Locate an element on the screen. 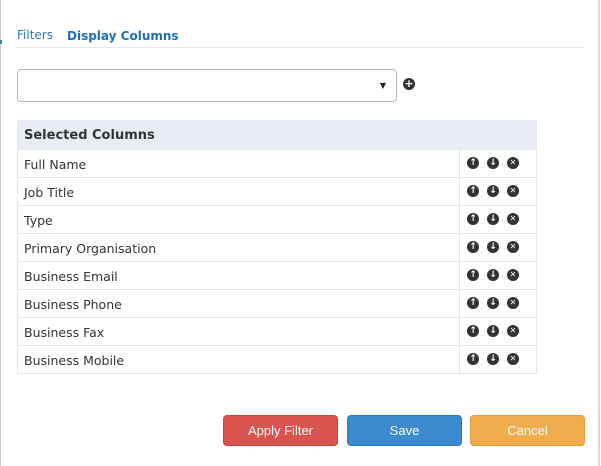 The height and width of the screenshot is (466, 601). tab-bar: Filters Display Columns is located at coordinates (301, 37).